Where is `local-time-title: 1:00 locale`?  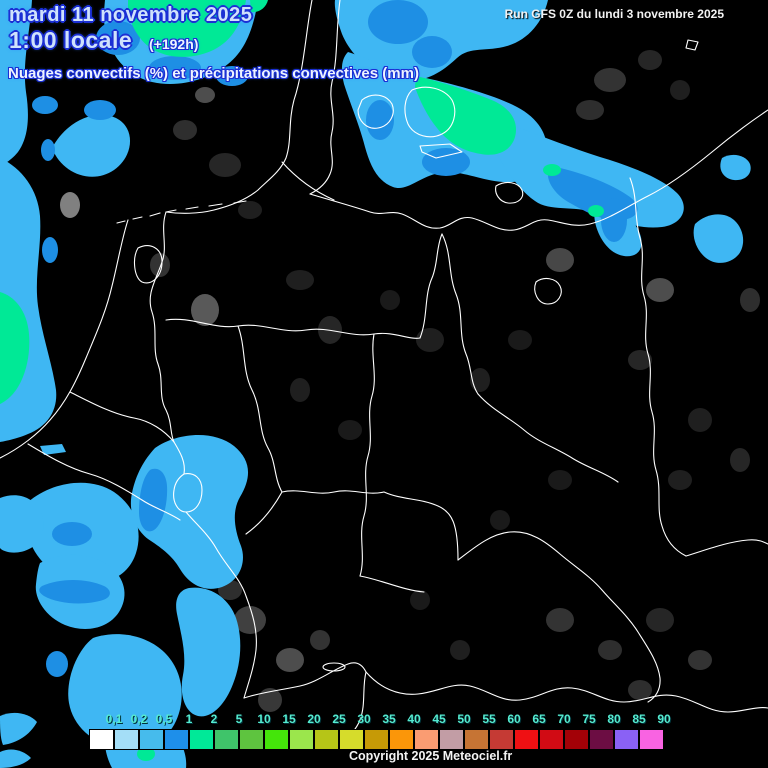 local-time-title: 1:00 locale is located at coordinates (71, 40).